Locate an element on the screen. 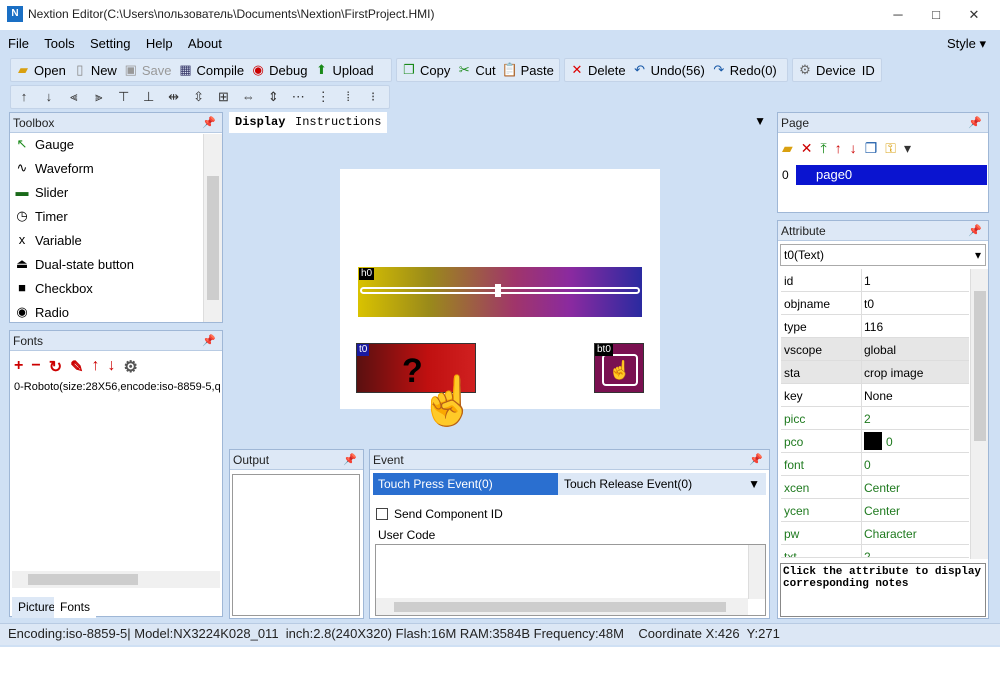 The width and height of the screenshot is (1000, 685). page-up-icon: ↑ is located at coordinates (838, 148).